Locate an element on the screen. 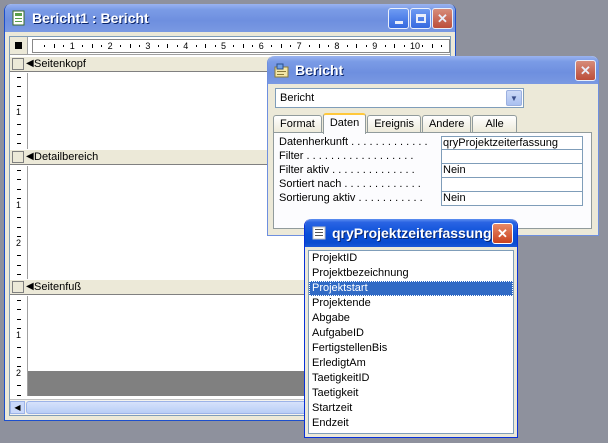 The height and width of the screenshot is (443, 608). field-list-titlebar: qryProjektzeiterfassung ✕ is located at coordinates (411, 233).